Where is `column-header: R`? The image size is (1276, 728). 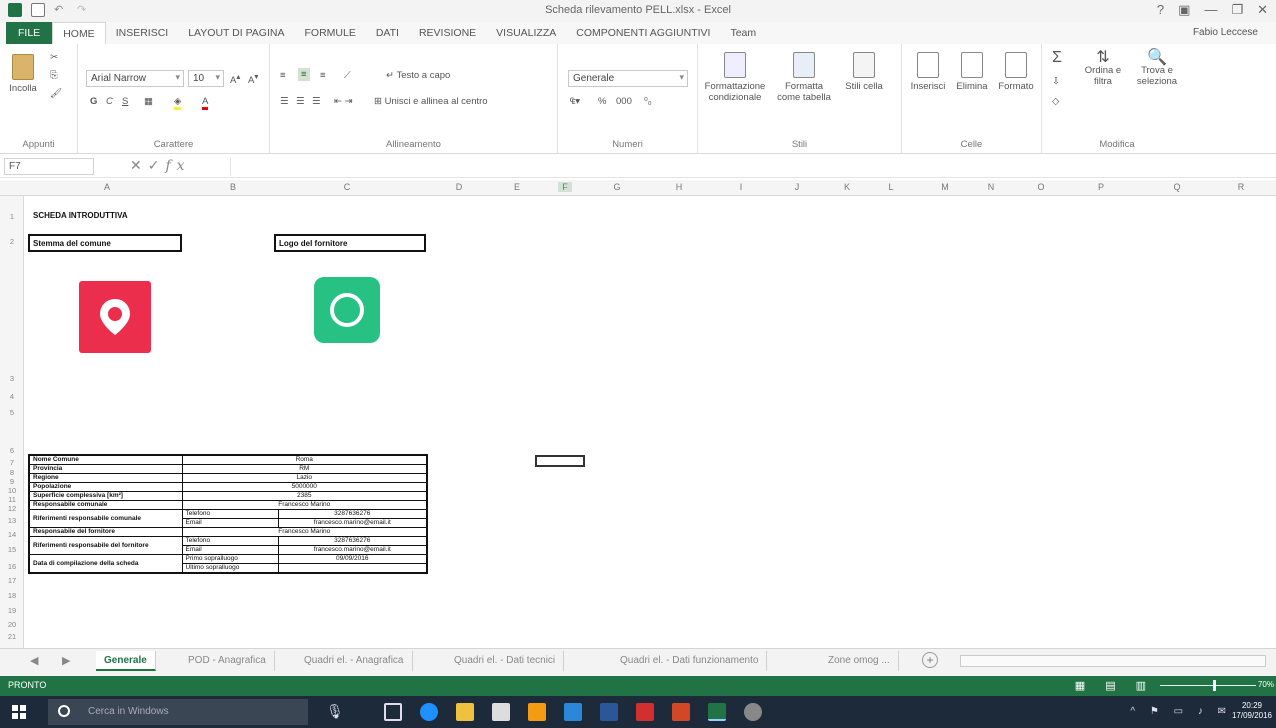
column-header: R is located at coordinates (1241, 187).